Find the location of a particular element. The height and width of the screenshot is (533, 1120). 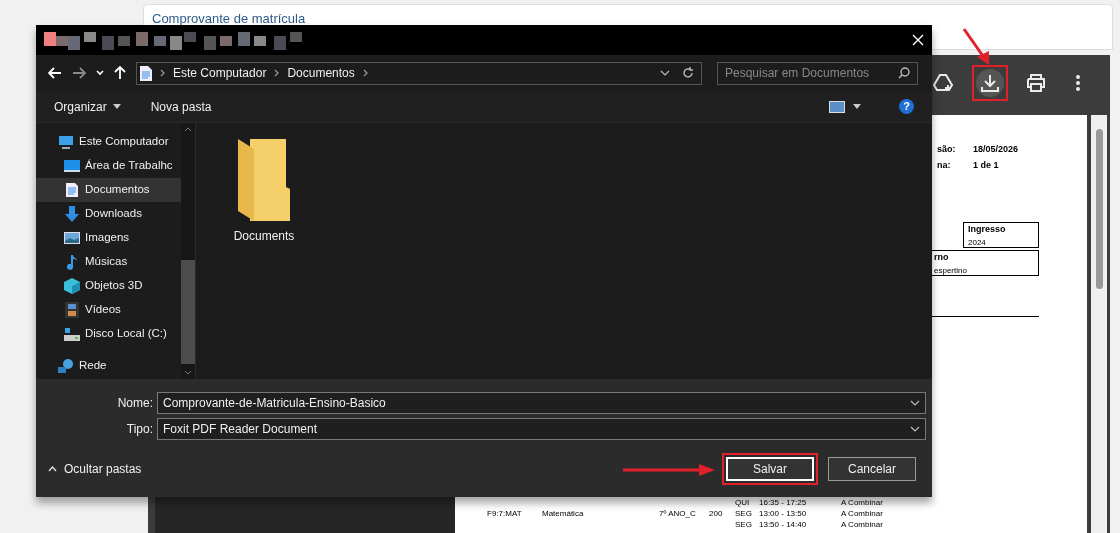

sidebar-item: Área de Trabalhc is located at coordinates (108, 166).